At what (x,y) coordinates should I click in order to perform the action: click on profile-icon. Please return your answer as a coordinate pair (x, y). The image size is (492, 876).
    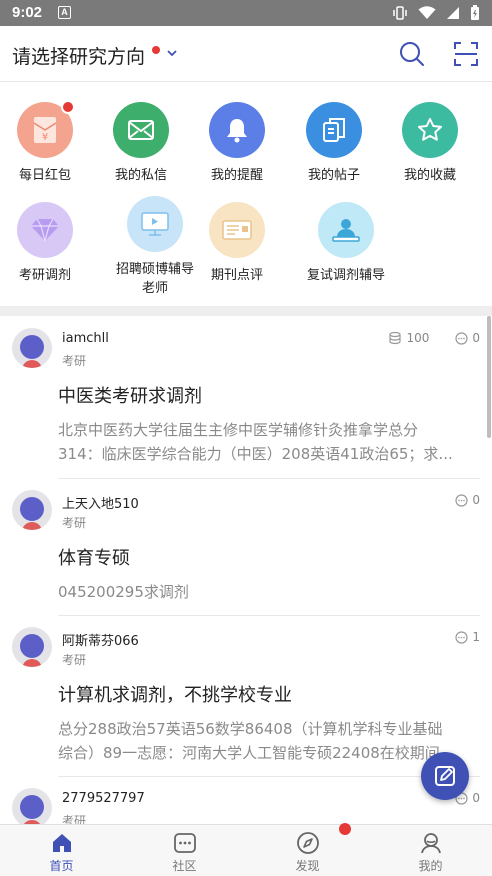
    Looking at the image, I should click on (430, 843).